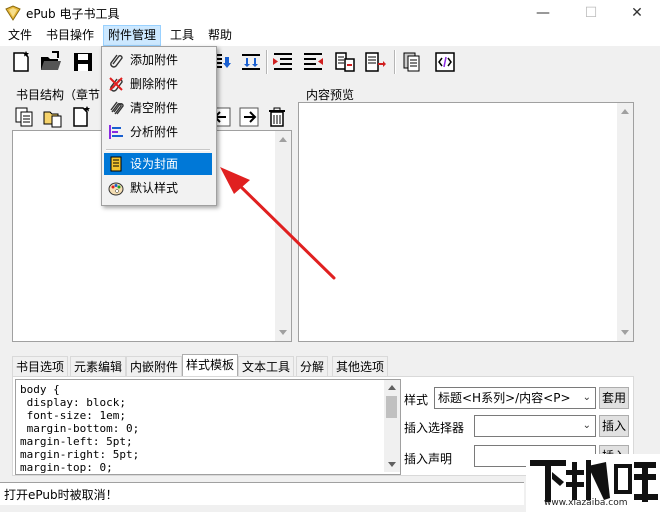  What do you see at coordinates (285, 230) in the screenshot?
I see `annotation-arrow-shaft` at bounding box center [285, 230].